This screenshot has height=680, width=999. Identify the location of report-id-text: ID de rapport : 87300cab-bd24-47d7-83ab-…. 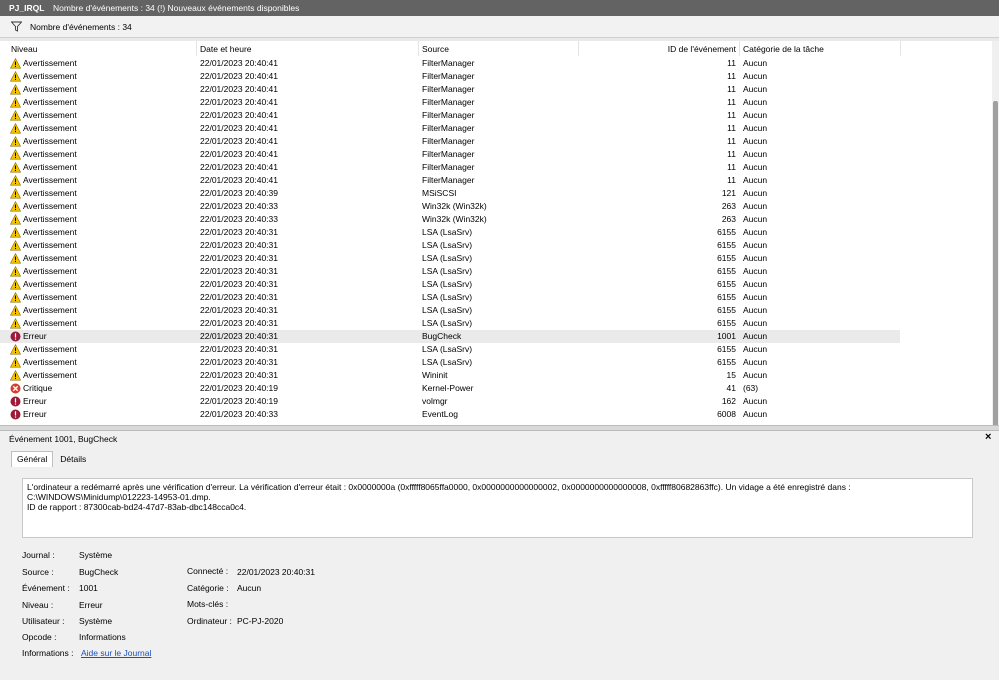
(137, 507).